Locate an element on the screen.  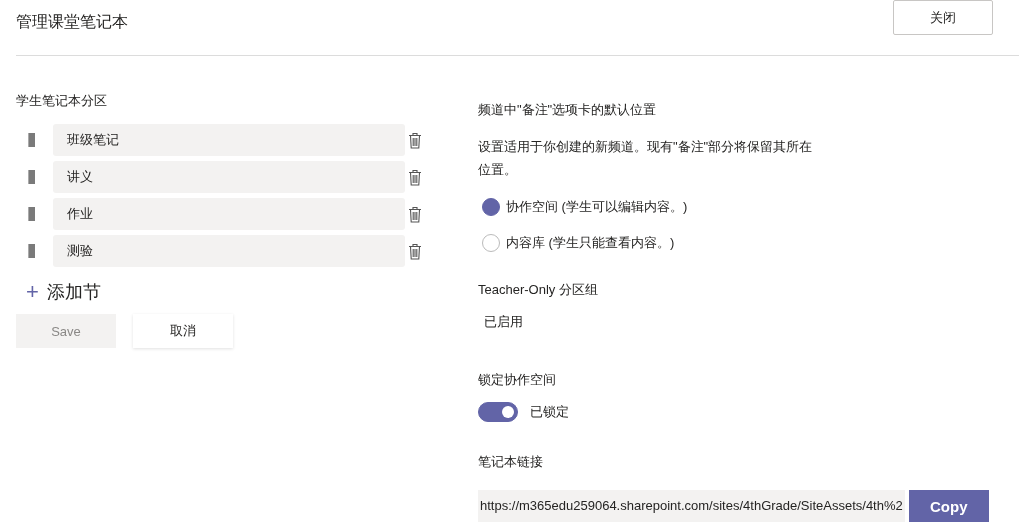
page-title: 管理课堂笔记本 is located at coordinates (72, 22).